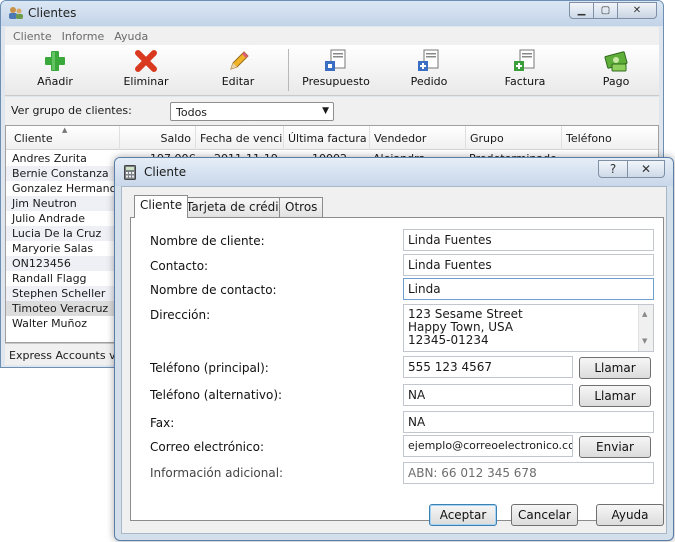 The width and height of the screenshot is (675, 542). I want to click on column-header-cliente: Cliente, so click(63, 138).